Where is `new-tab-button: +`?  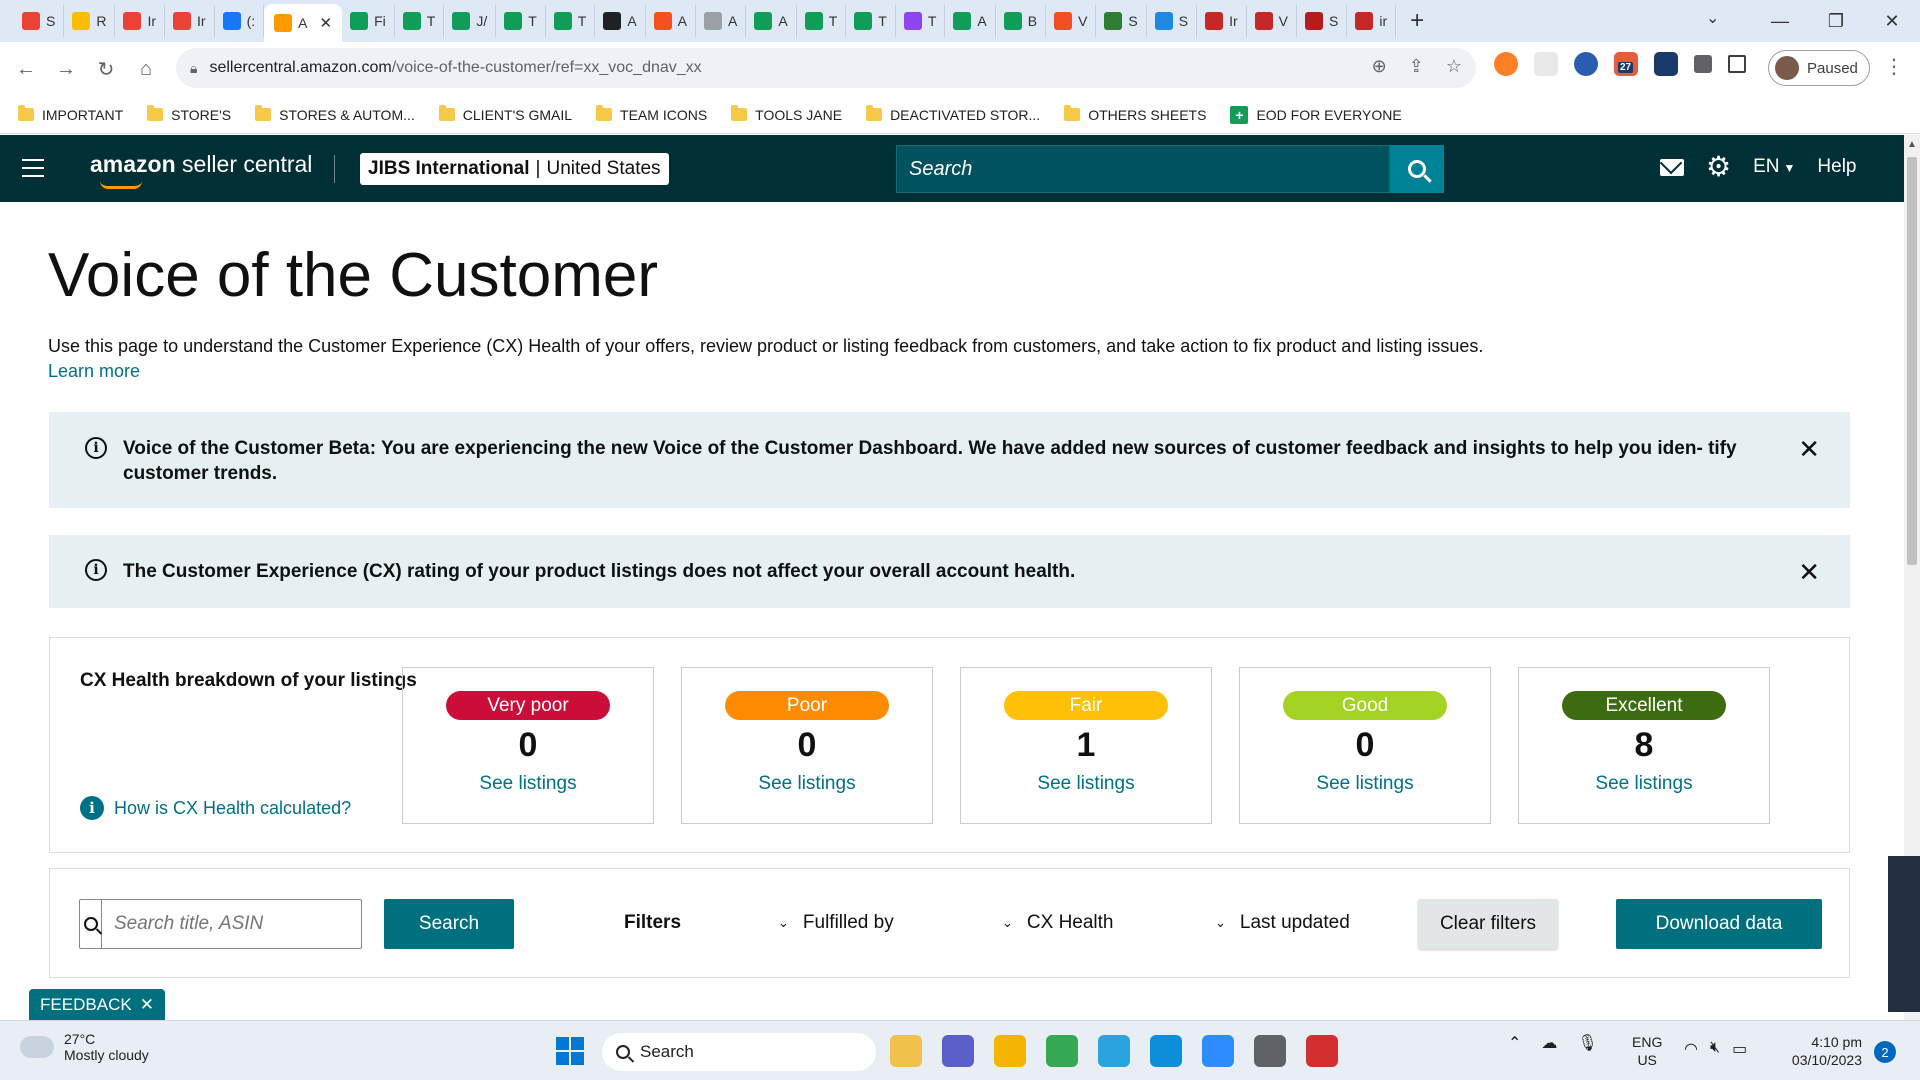
new-tab-button: + is located at coordinates (1417, 21).